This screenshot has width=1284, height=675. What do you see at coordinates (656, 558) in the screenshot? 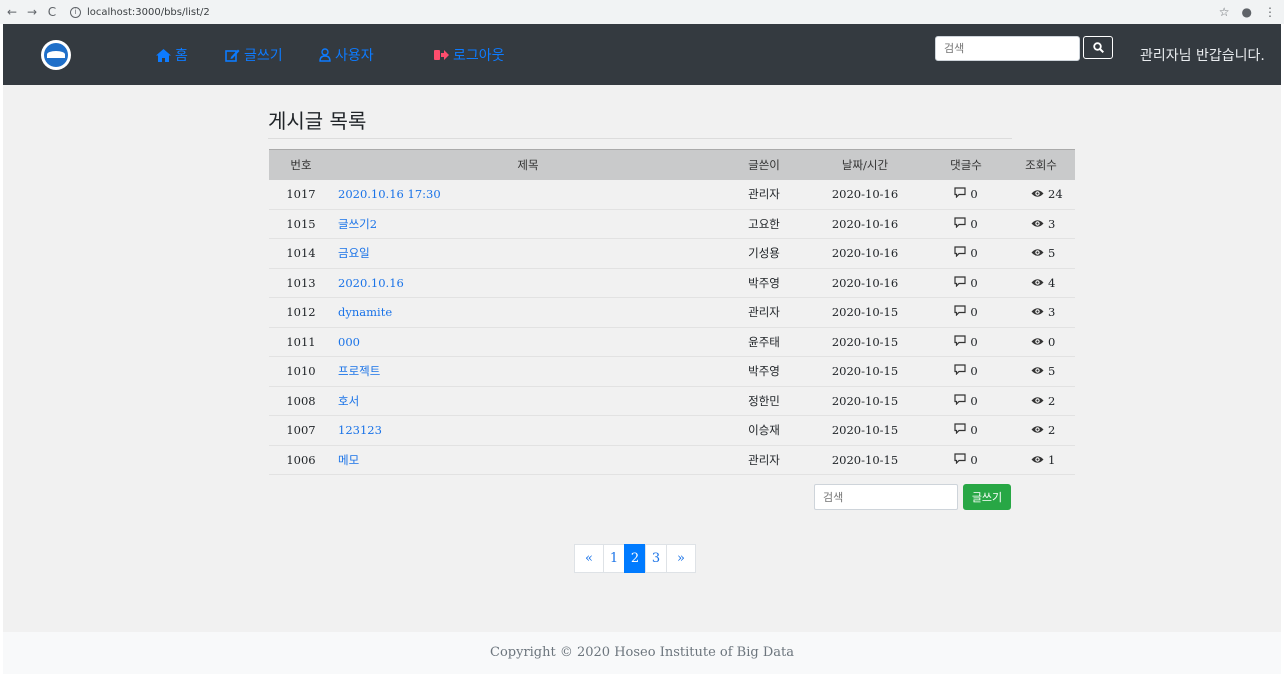
I see `page-3-button: 3` at bounding box center [656, 558].